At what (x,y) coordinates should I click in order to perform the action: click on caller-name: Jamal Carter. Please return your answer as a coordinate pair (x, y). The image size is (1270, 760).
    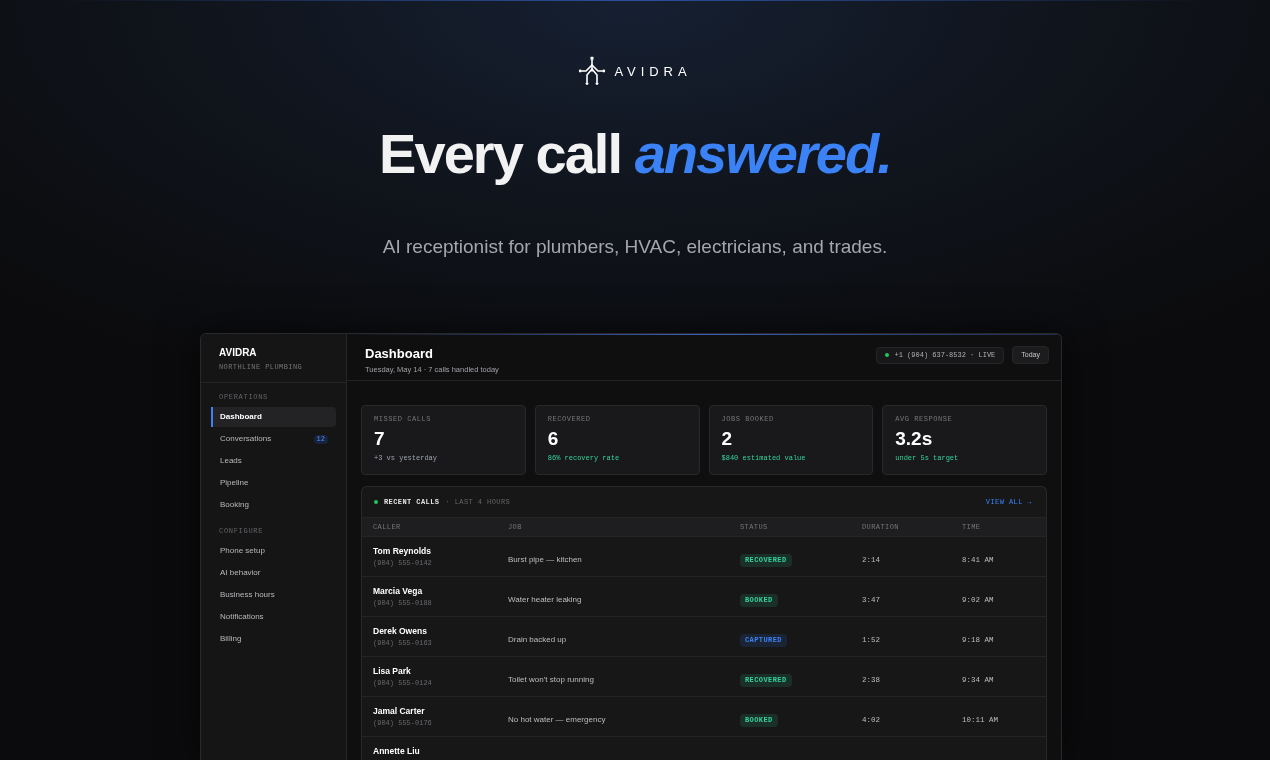
    Looking at the image, I should click on (399, 711).